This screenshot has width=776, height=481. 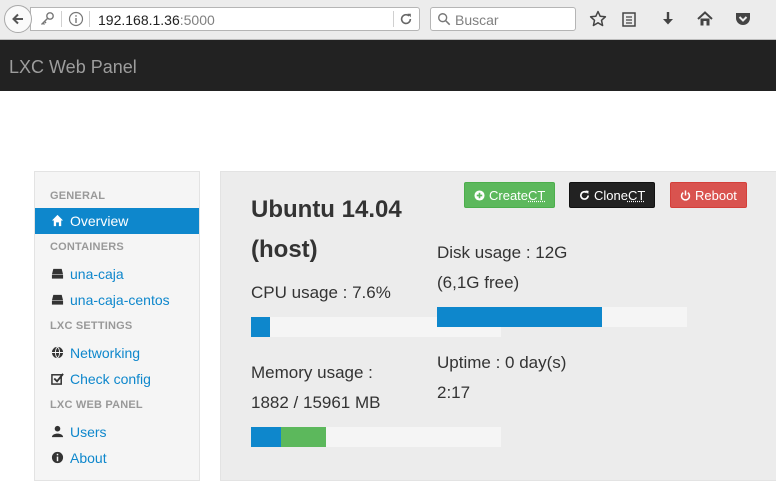 I want to click on refresh-icon, so click(x=584, y=195).